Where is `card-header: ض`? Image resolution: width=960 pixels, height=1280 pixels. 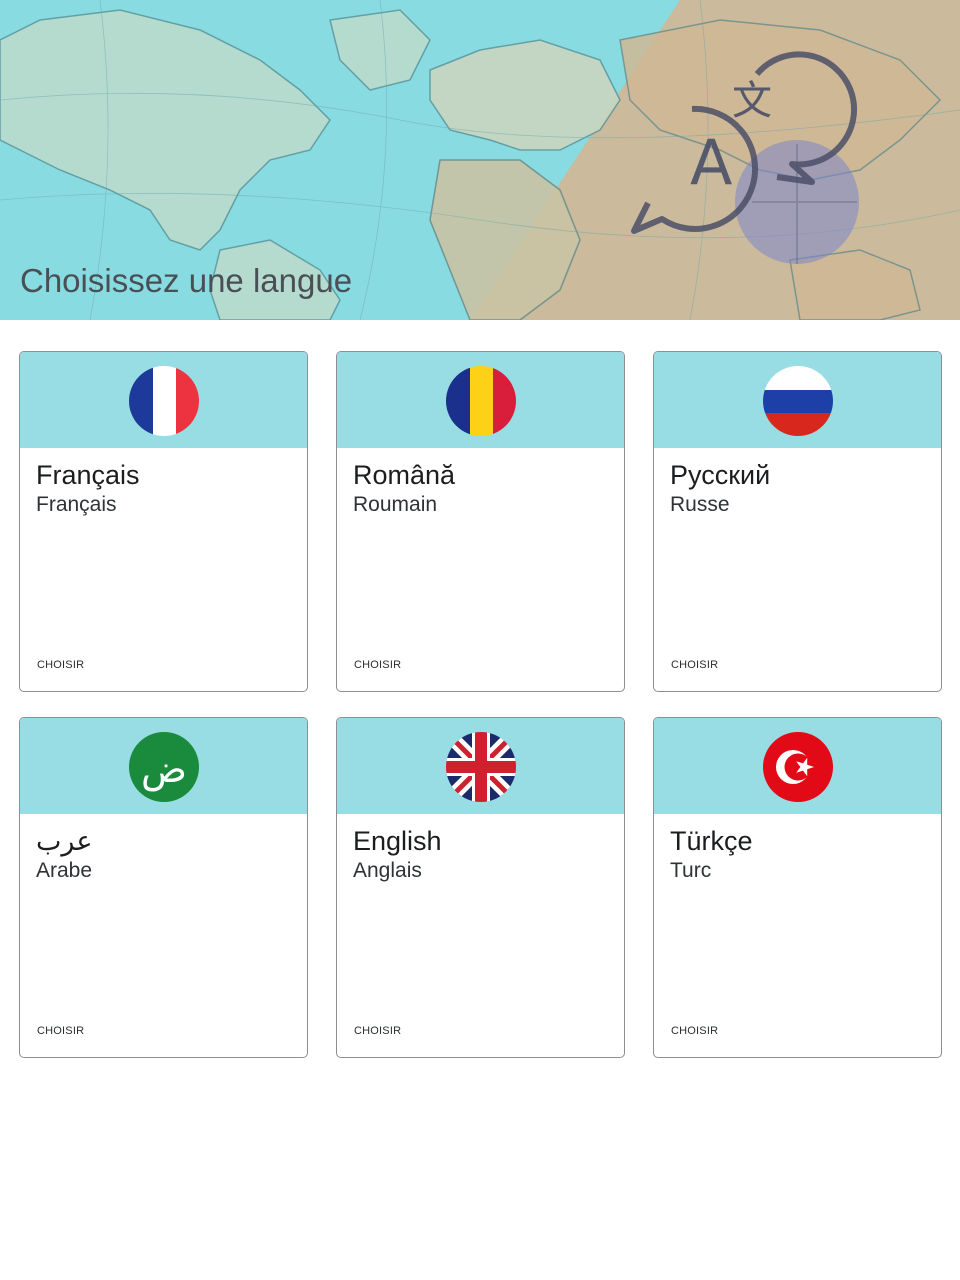
card-header: ض is located at coordinates (163, 766).